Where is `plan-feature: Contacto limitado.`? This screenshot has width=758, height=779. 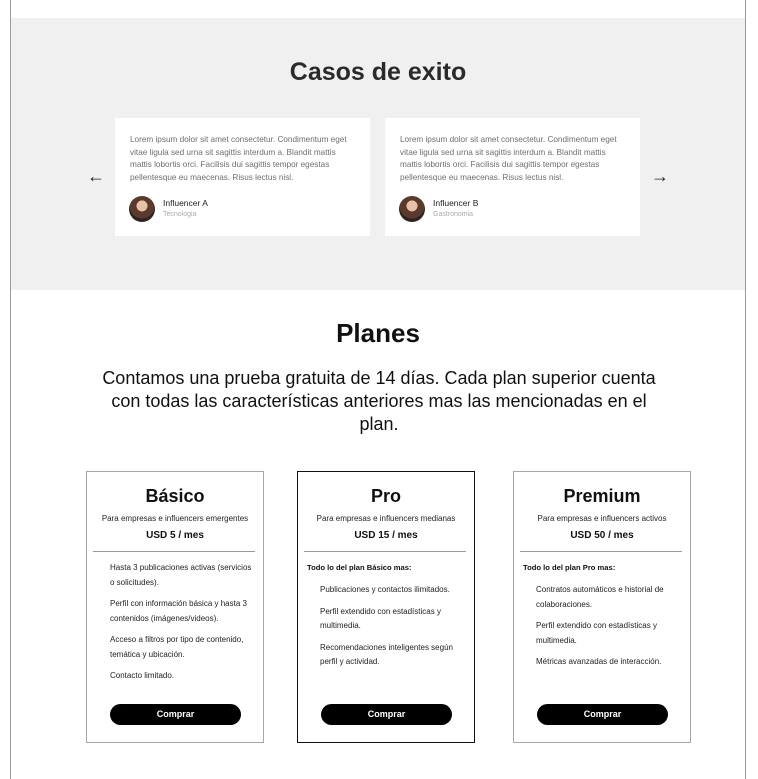
plan-feature: Contacto limitado. is located at coordinates (142, 675).